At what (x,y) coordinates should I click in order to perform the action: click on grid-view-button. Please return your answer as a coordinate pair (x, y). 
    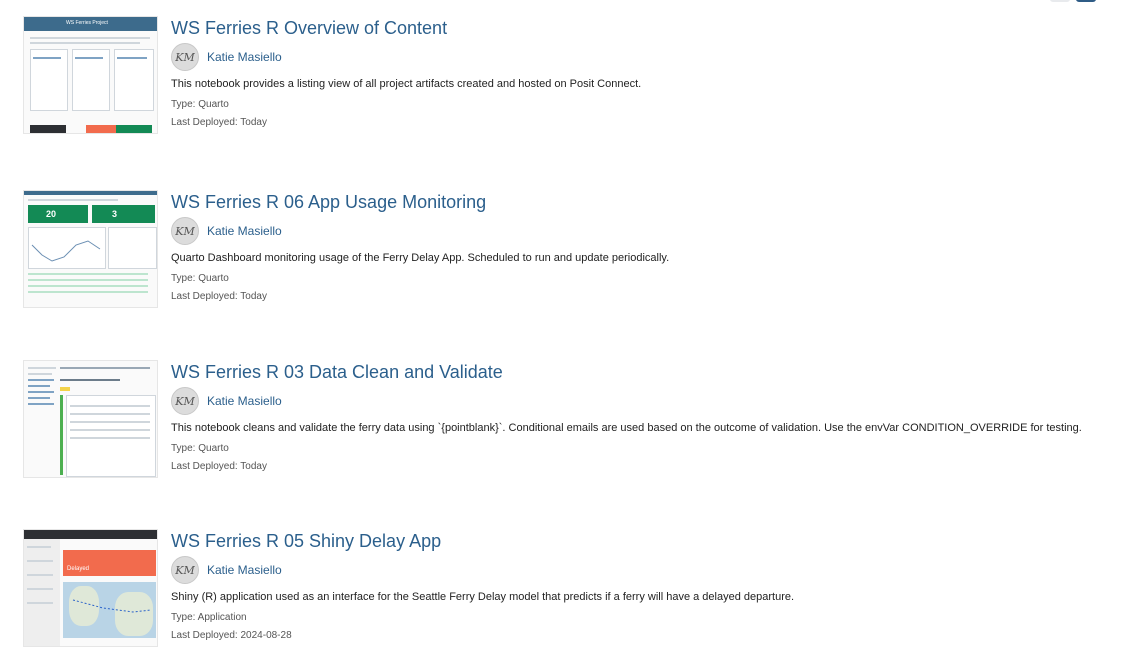
    Looking at the image, I should click on (1086, 1).